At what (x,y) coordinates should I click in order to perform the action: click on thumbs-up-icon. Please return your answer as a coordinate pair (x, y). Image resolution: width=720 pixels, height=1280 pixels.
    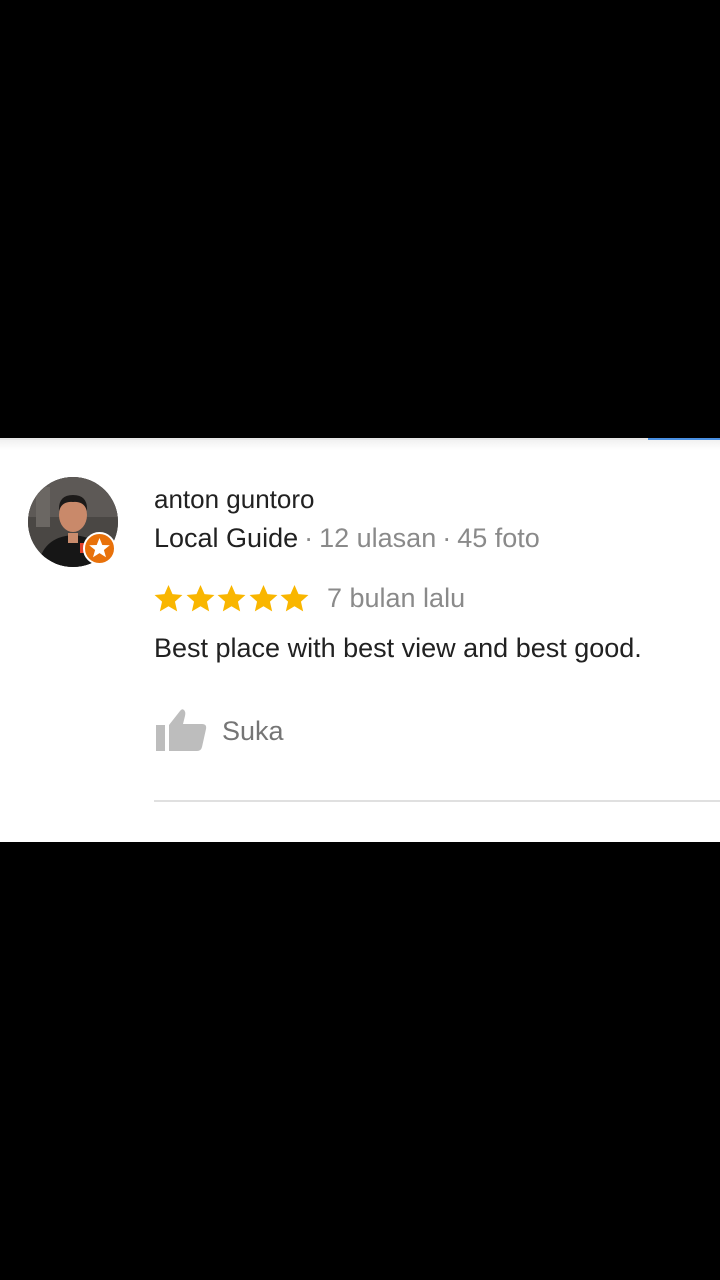
    Looking at the image, I should click on (181, 731).